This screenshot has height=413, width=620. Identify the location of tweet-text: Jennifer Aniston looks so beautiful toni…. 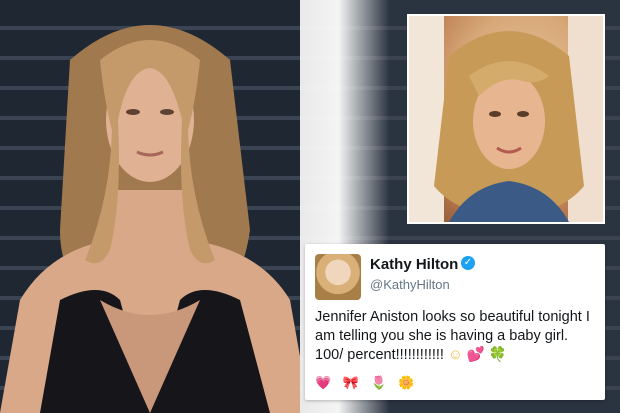
(457, 336).